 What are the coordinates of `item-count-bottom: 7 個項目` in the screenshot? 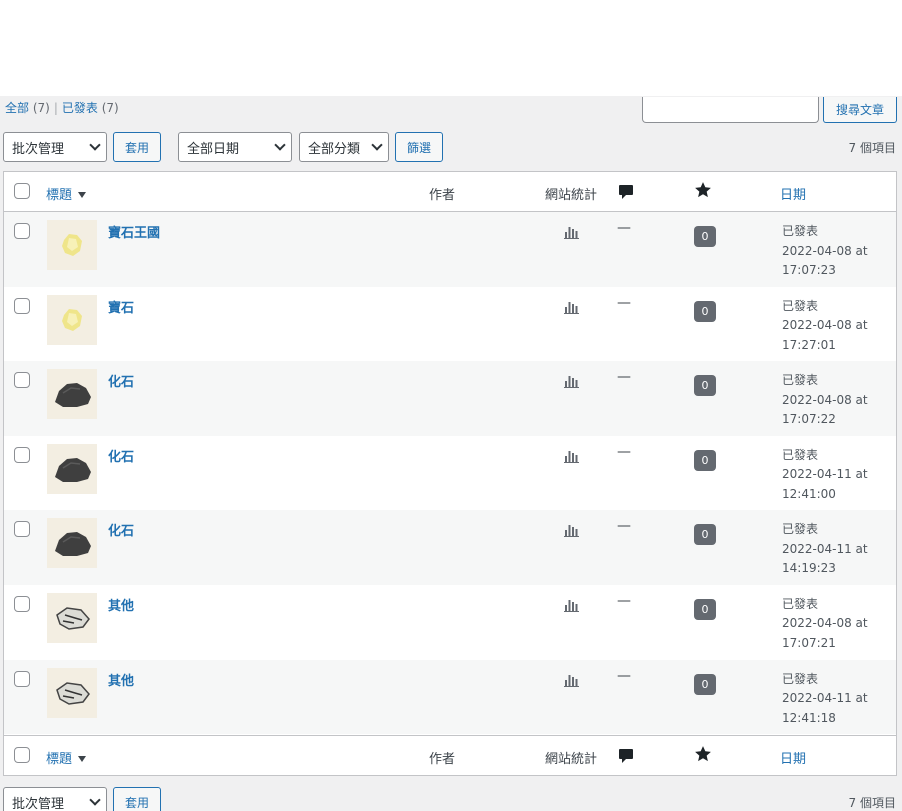 It's located at (872, 803).